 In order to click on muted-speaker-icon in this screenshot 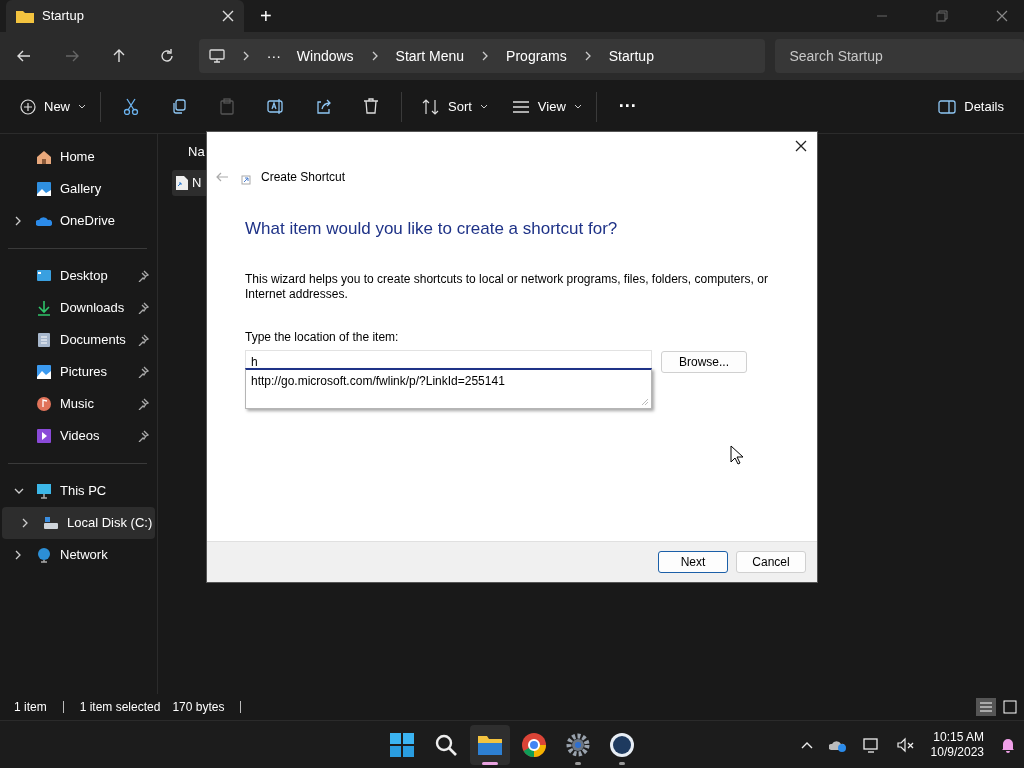, I will do `click(905, 744)`.